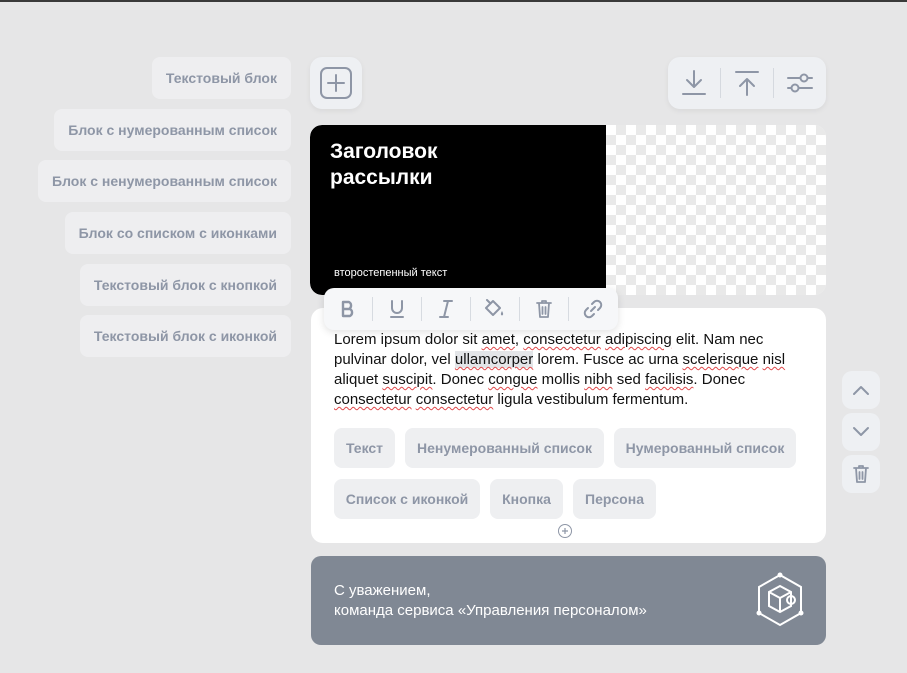 The image size is (907, 673). I want to click on download-button, so click(694, 83).